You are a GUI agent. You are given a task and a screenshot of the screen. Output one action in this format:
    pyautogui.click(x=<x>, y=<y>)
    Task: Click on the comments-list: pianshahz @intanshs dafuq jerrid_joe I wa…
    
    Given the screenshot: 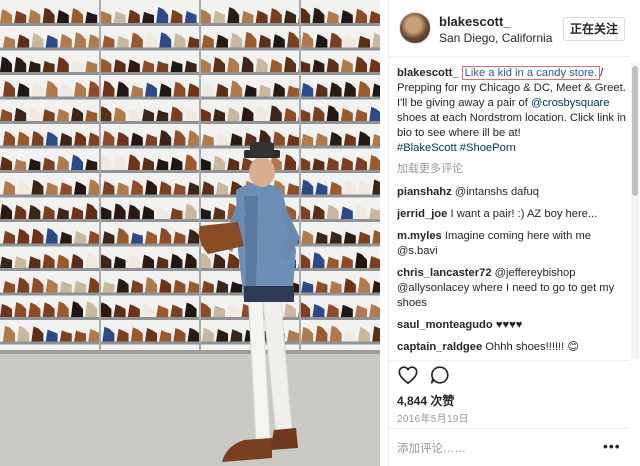 What is the action you would take?
    pyautogui.click(x=513, y=270)
    